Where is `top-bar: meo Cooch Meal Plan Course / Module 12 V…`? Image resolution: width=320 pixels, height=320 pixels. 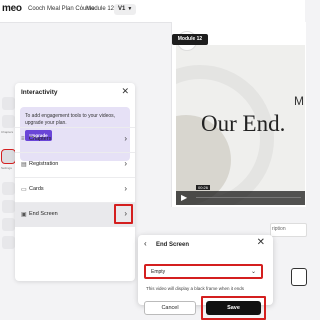
top-bar: meo Cooch Meal Plan Course / Module 12 V… is located at coordinates (152, 11).